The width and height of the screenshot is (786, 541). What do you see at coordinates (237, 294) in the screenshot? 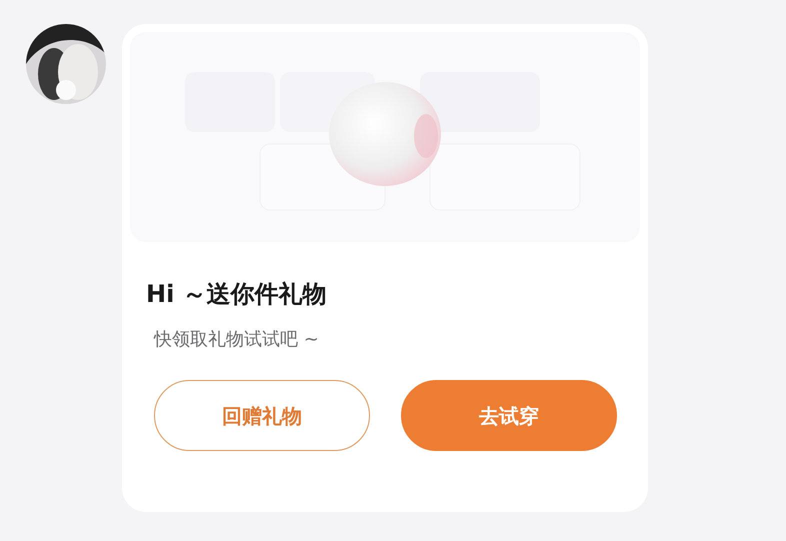
I see `card-title: Hi ～送你件礼物` at bounding box center [237, 294].